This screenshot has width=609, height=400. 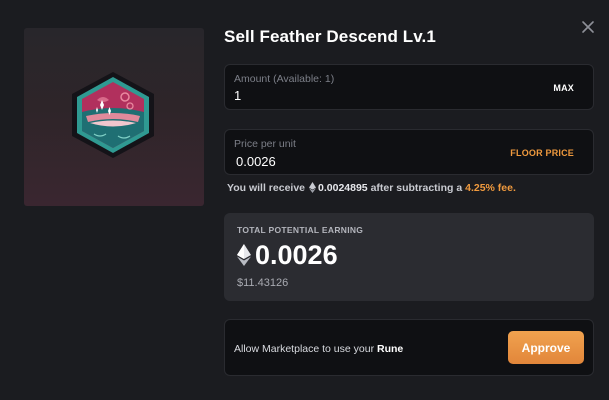 What do you see at coordinates (409, 152) in the screenshot?
I see `price-field: Price per unit FLOOR PRICE` at bounding box center [409, 152].